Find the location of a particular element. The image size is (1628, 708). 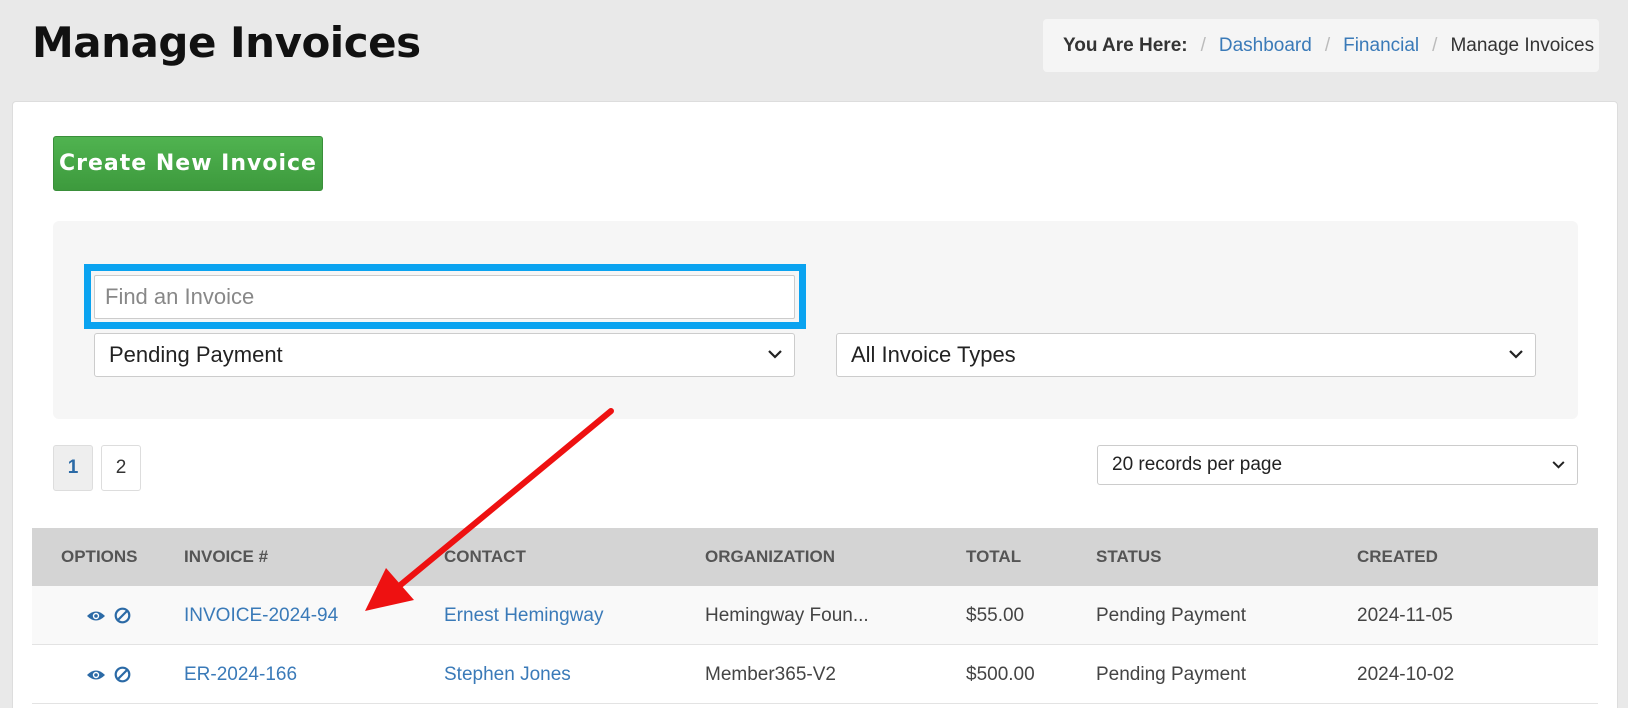

total-cell: $55.00 is located at coordinates (995, 615).